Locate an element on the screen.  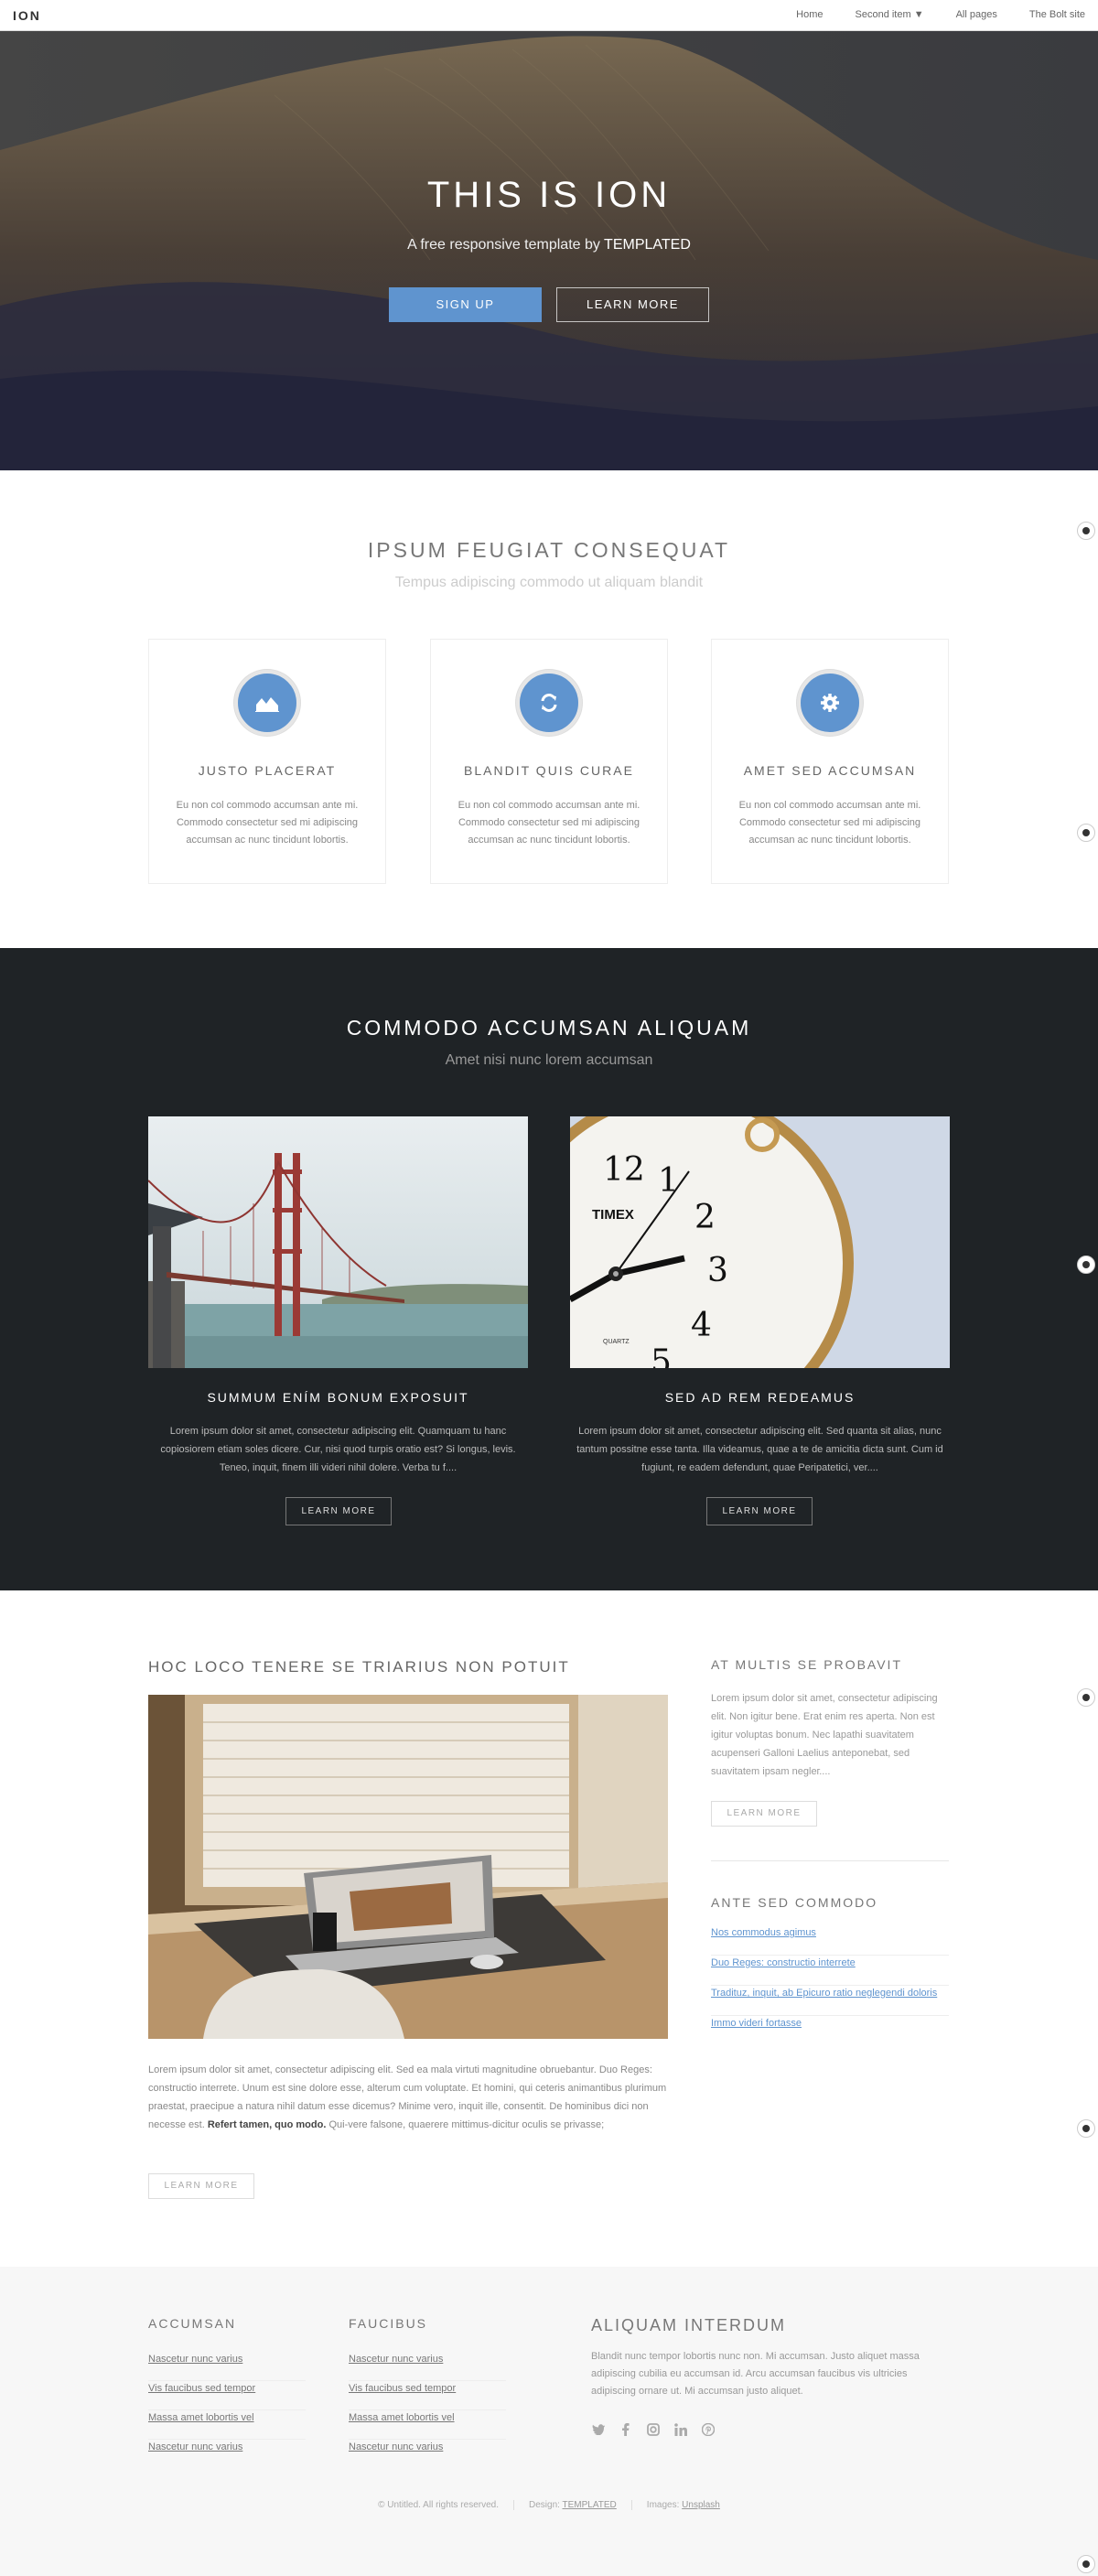
social-links is located at coordinates (654, 2429).